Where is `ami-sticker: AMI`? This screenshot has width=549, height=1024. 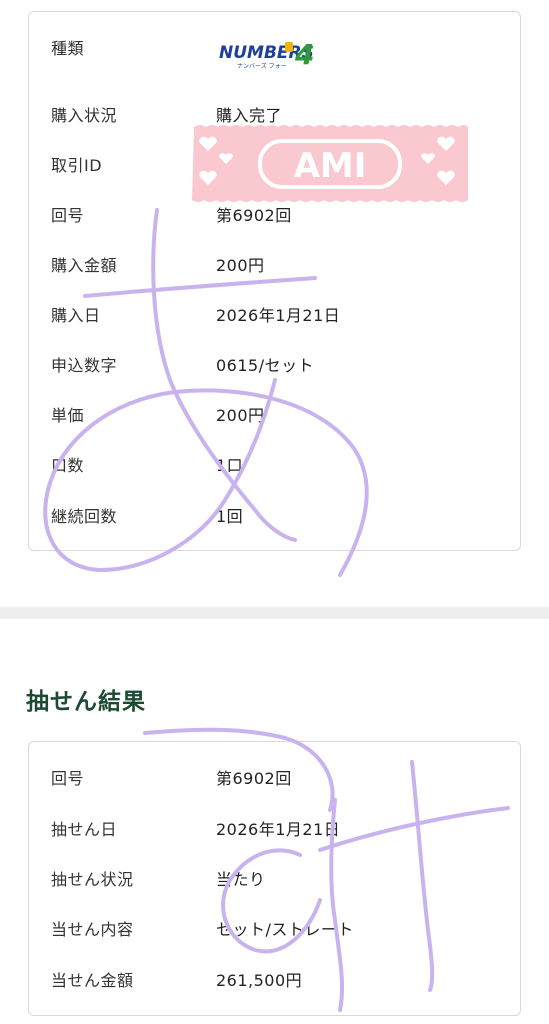
ami-sticker: AMI is located at coordinates (330, 163).